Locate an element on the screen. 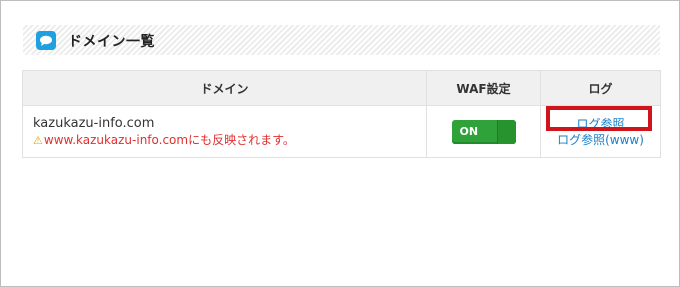 This screenshot has width=680, height=287. warning-icon: ⚠ is located at coordinates (38, 140).